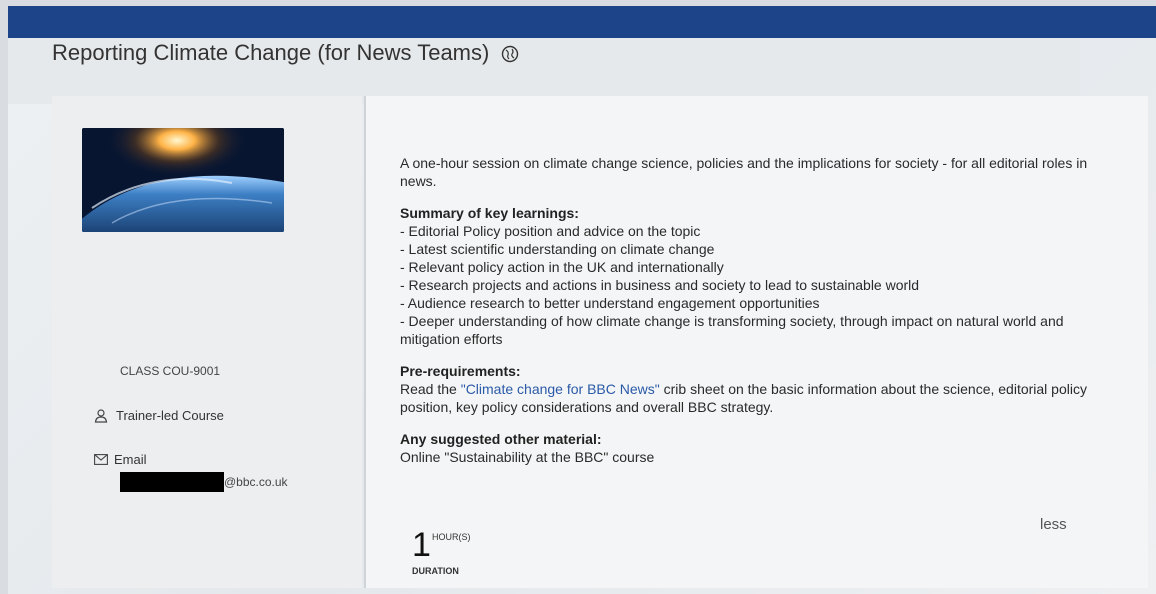 The height and width of the screenshot is (594, 1156). Describe the element at coordinates (101, 415) in the screenshot. I see `person-icon` at that location.